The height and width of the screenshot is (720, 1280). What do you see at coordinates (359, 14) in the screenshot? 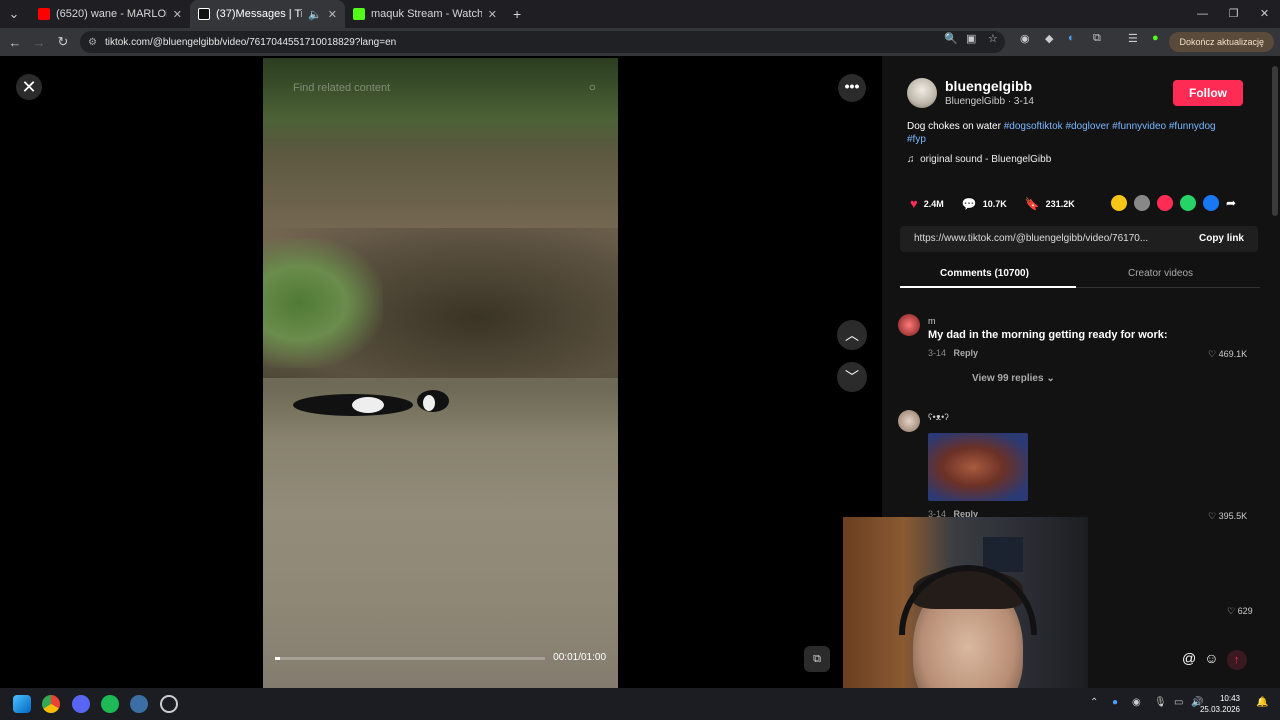
I see `kick-favicon-icon` at bounding box center [359, 14].